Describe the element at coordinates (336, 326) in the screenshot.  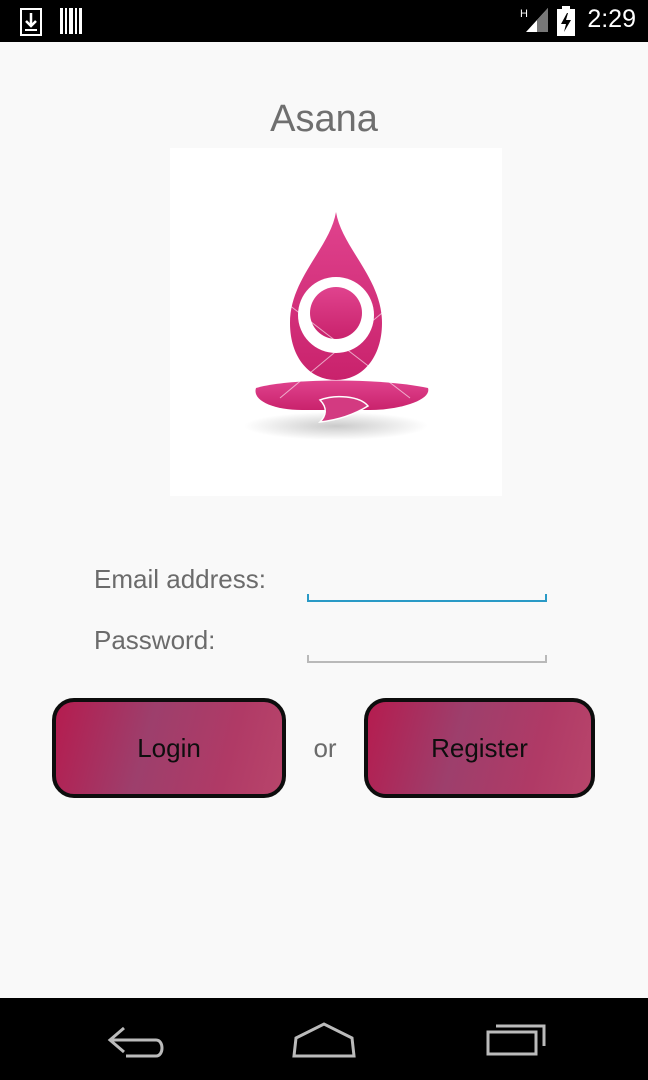
I see `lotus-meditation-logo-icon` at that location.